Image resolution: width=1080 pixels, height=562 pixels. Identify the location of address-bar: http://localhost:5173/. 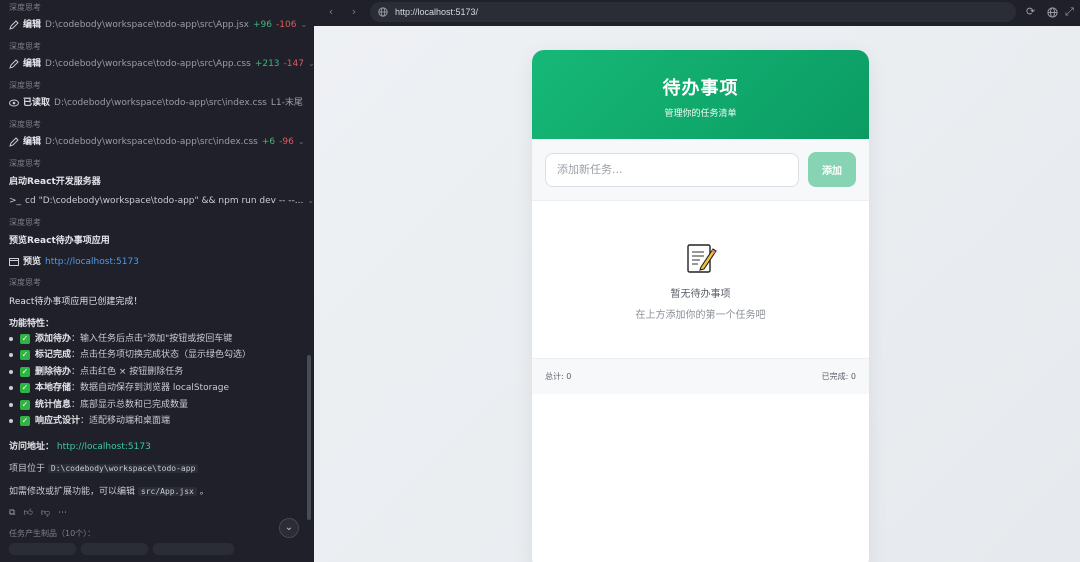
(693, 12).